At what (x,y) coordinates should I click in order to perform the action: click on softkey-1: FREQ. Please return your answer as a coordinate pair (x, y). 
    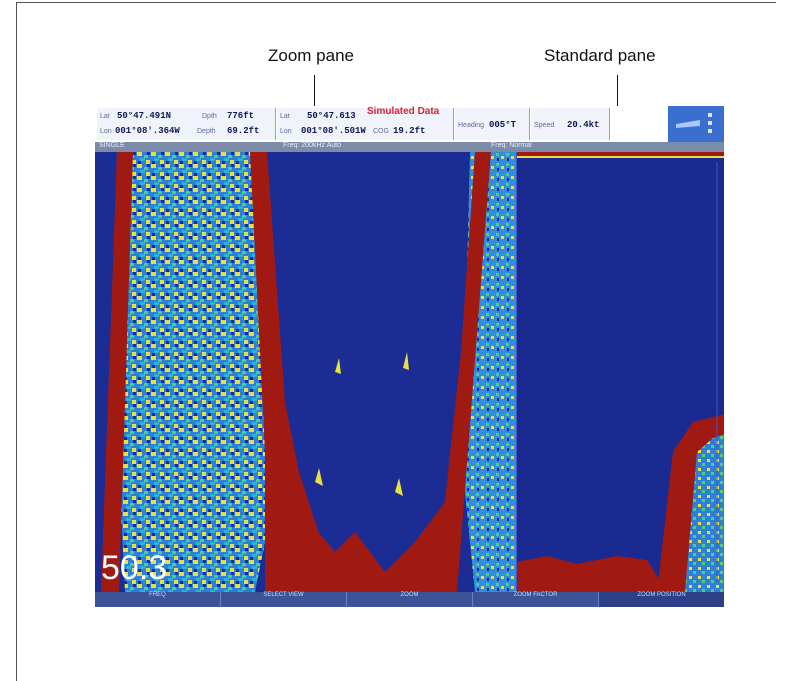
    Looking at the image, I should click on (158, 599).